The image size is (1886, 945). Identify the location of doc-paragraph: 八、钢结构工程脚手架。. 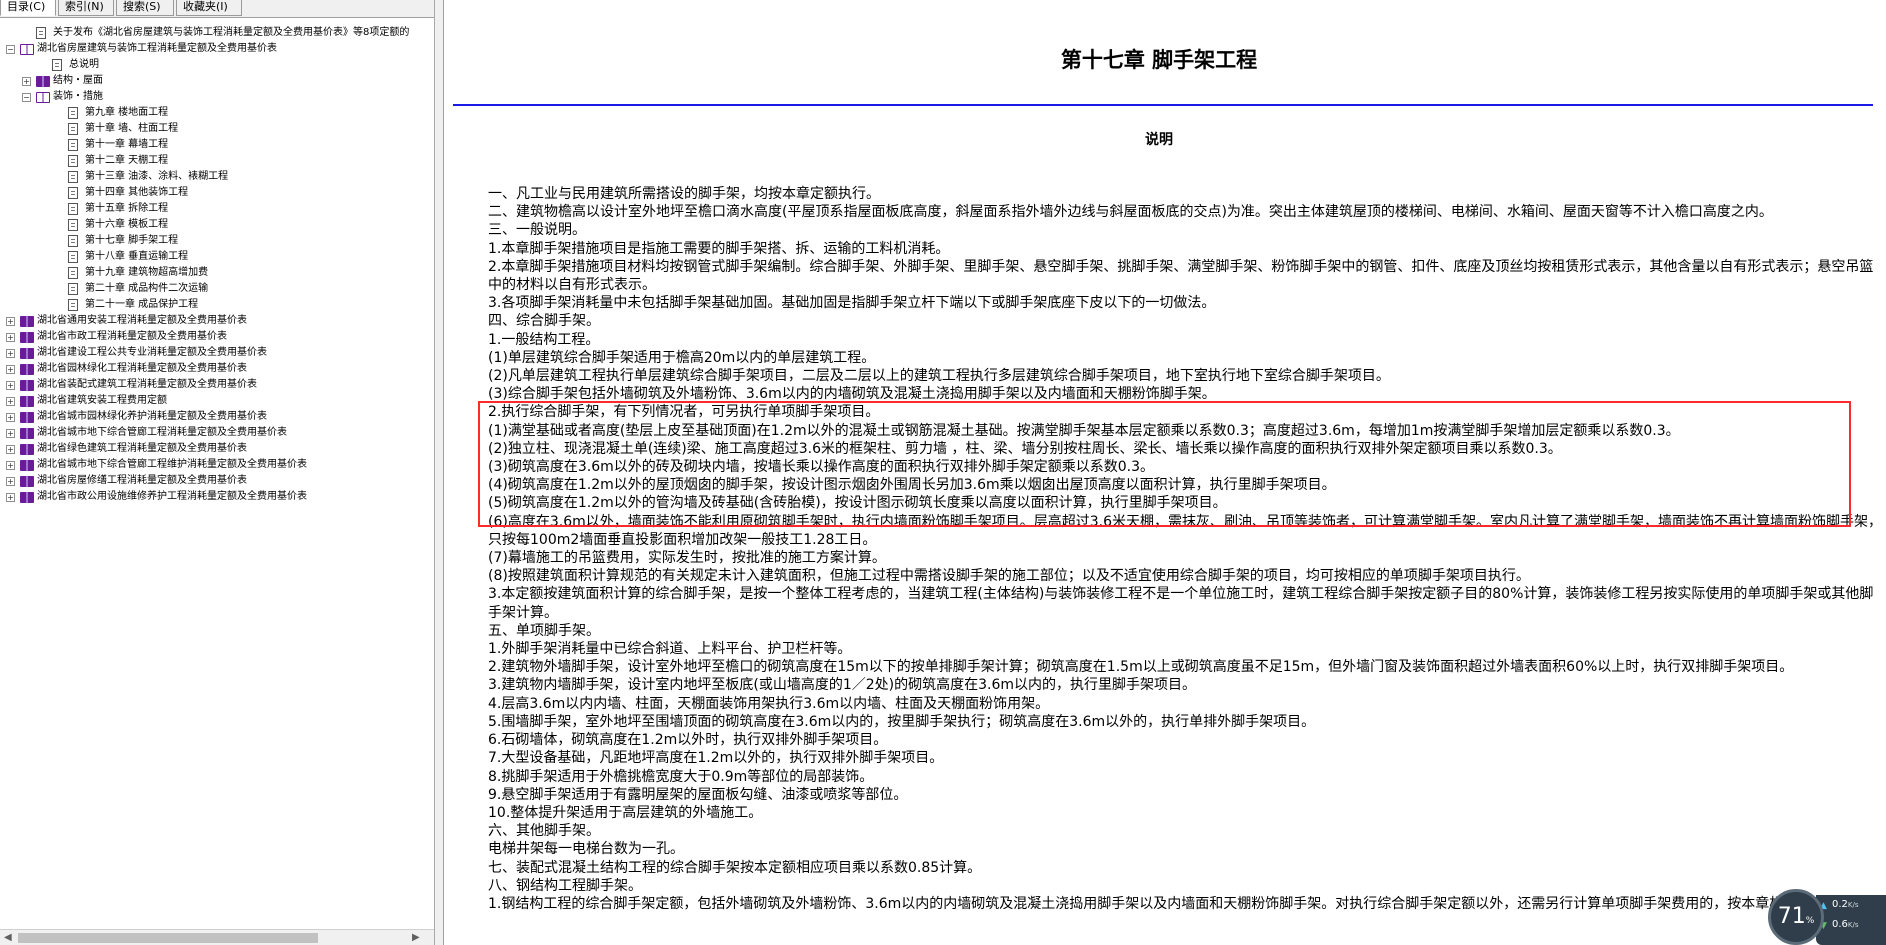
(565, 885).